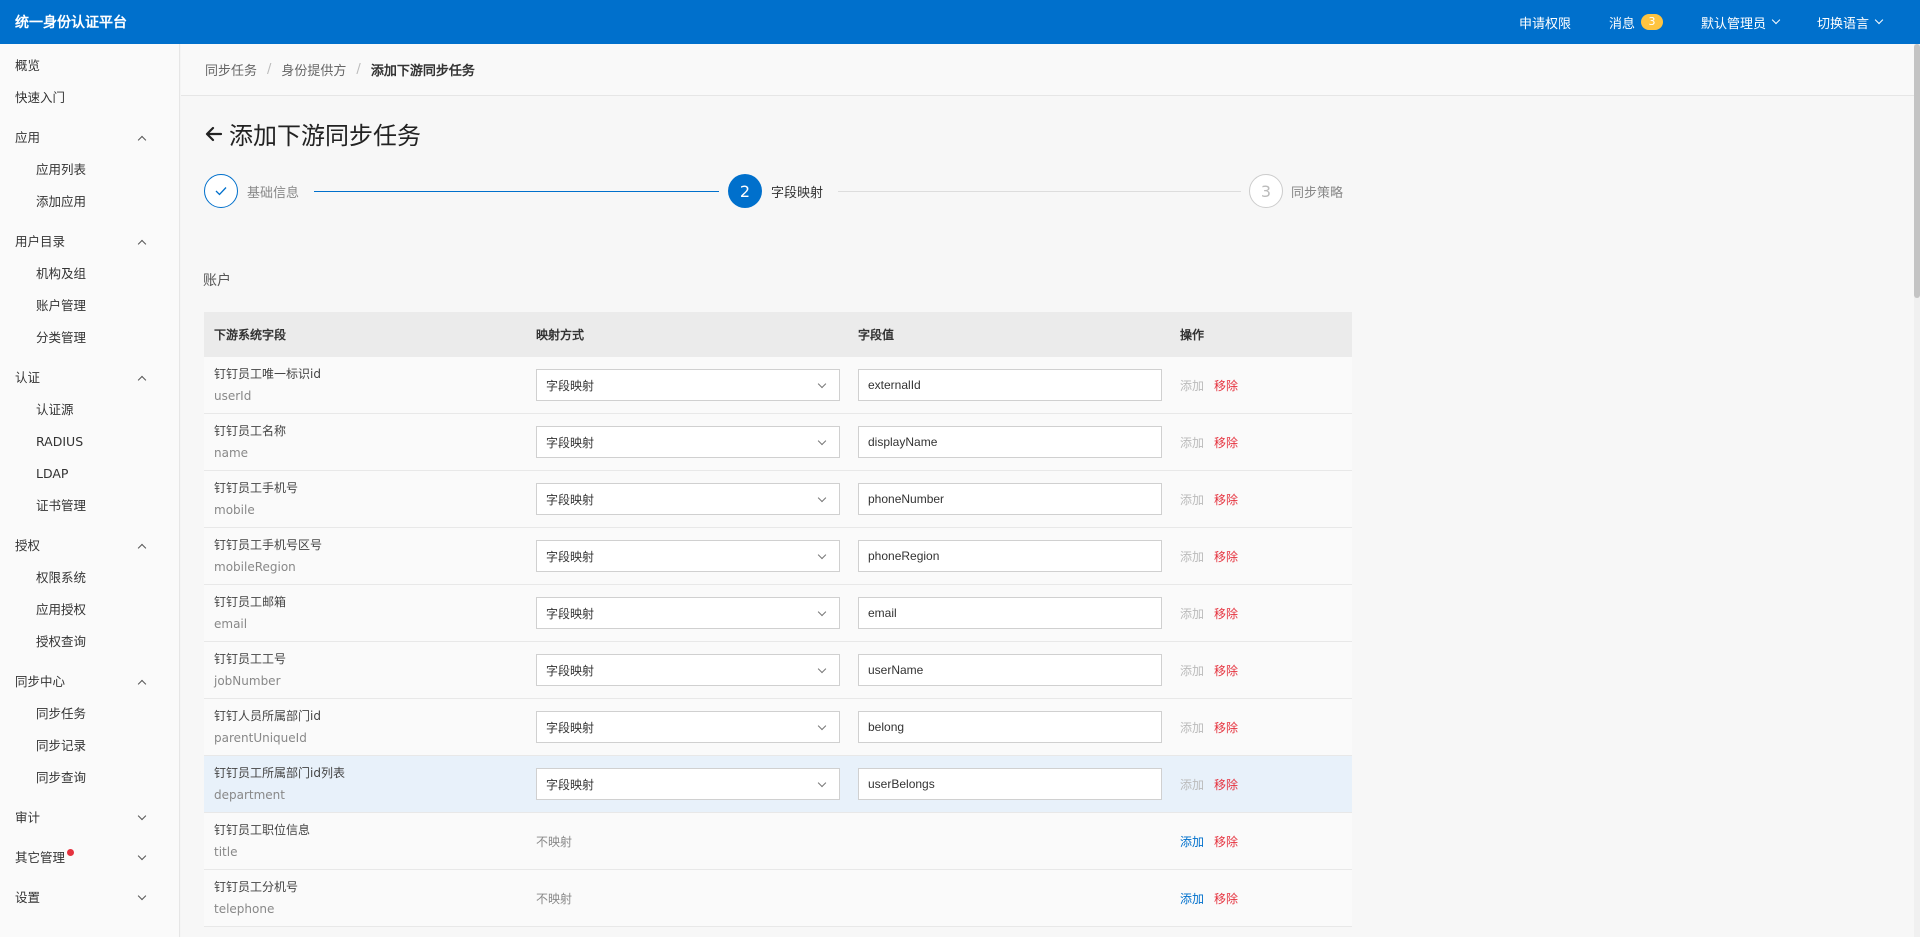  I want to click on value-cell: phoneRegion, so click(1009, 556).